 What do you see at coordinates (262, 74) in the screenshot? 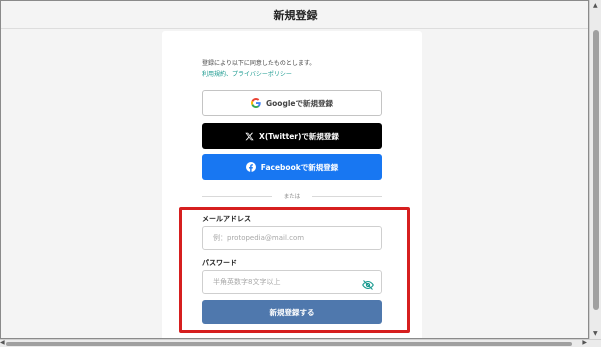
I see `privacy-policy-link: プライバシーポリシー` at bounding box center [262, 74].